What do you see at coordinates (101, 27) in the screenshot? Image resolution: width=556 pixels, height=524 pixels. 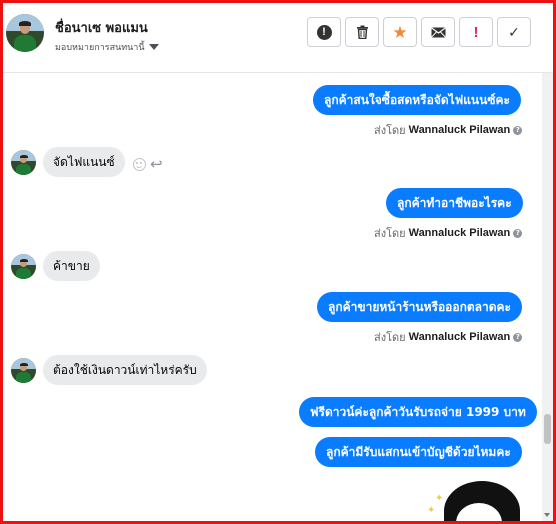 I see `contact-name: ชื่อนาเซ พอแมน` at bounding box center [101, 27].